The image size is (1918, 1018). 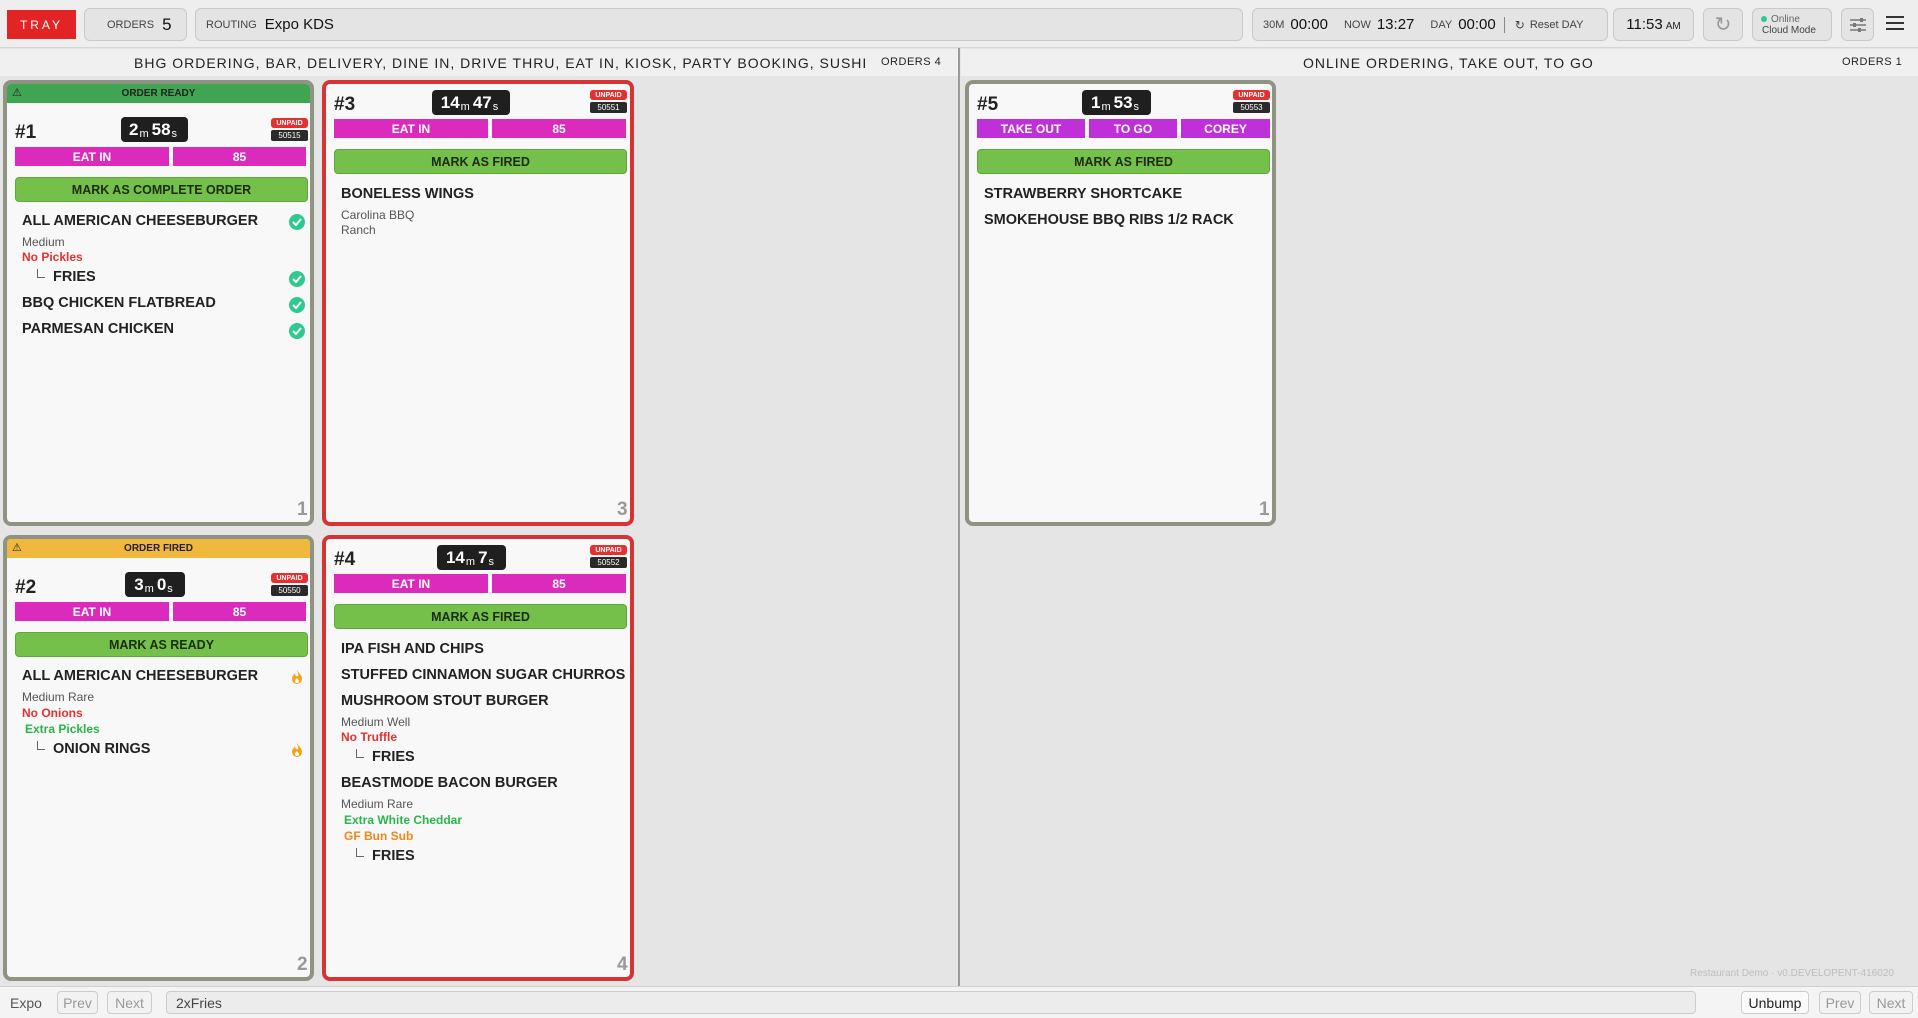 I want to click on ticket-number: 50551, so click(x=608, y=107).